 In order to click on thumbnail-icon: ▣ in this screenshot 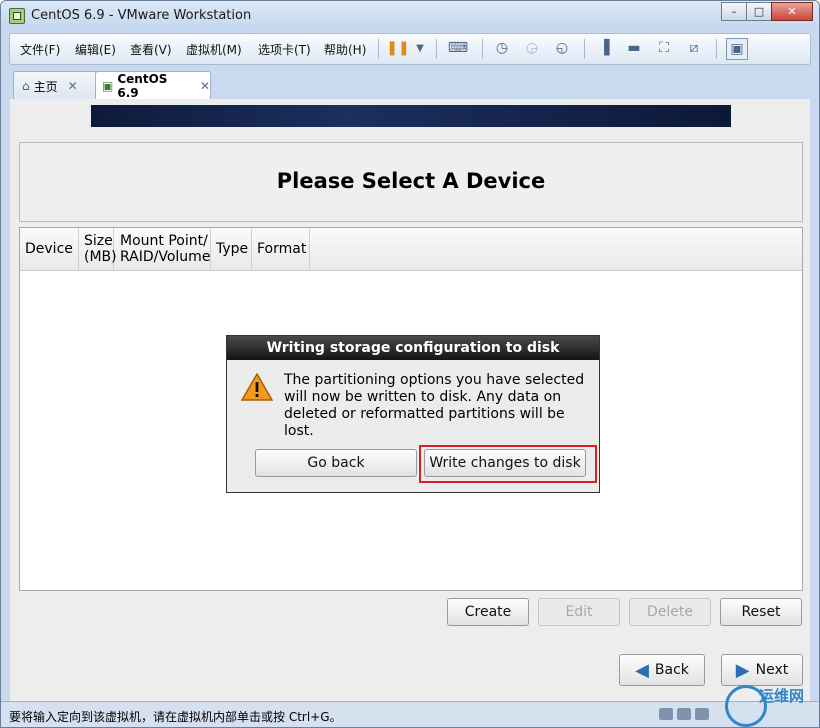, I will do `click(737, 49)`.